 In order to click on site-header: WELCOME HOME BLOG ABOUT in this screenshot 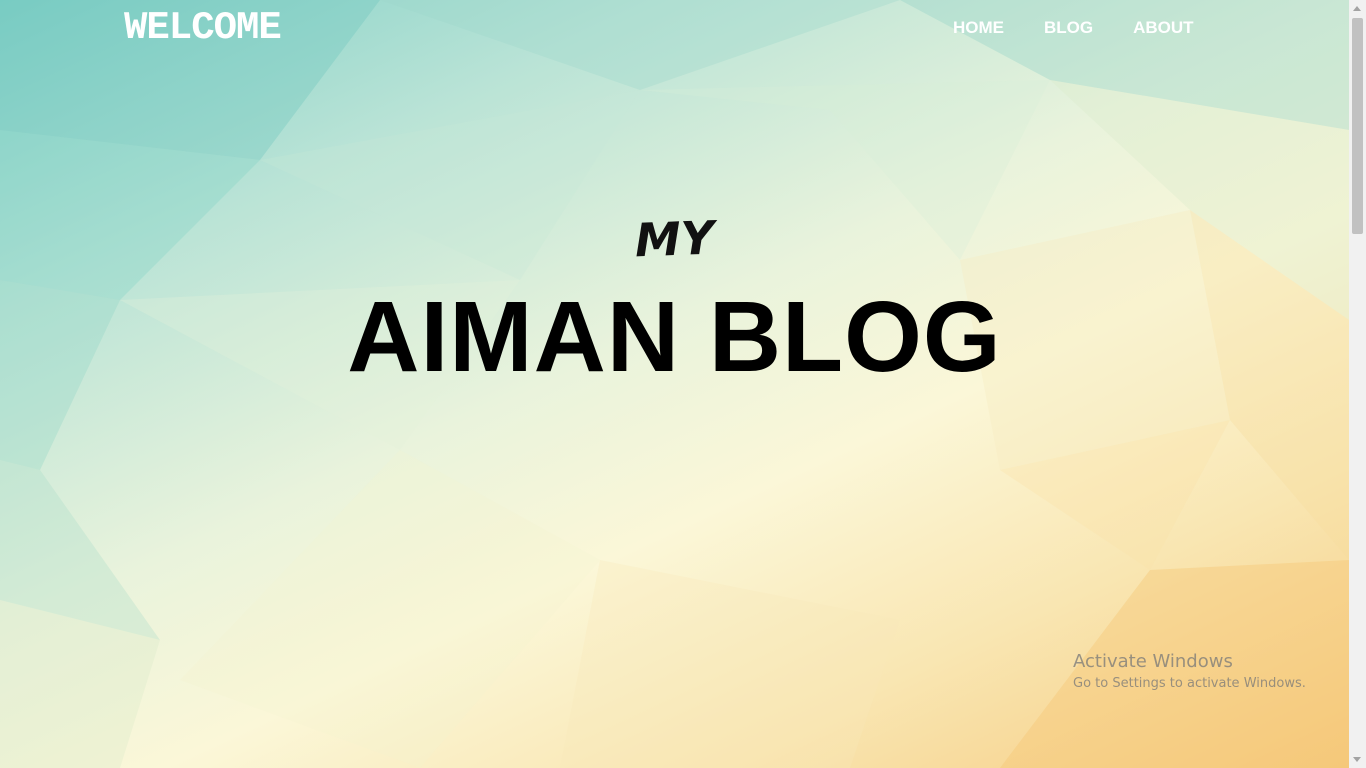, I will do `click(674, 29)`.